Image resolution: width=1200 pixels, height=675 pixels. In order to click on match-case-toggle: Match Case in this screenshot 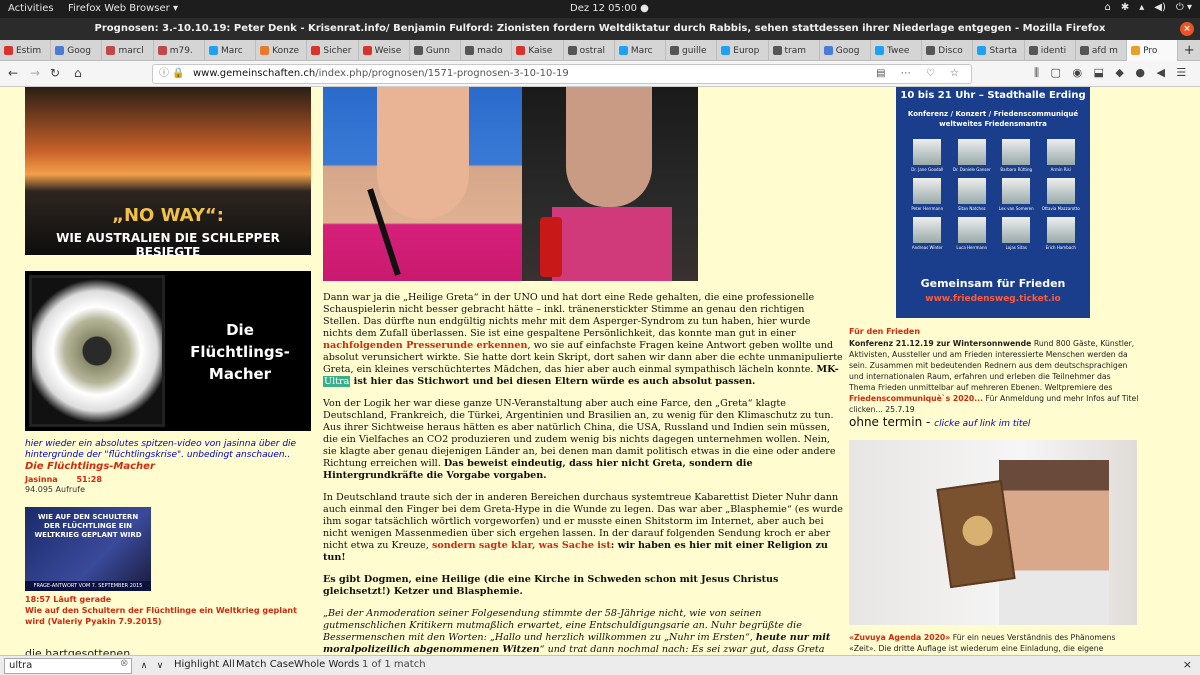, I will do `click(265, 664)`.